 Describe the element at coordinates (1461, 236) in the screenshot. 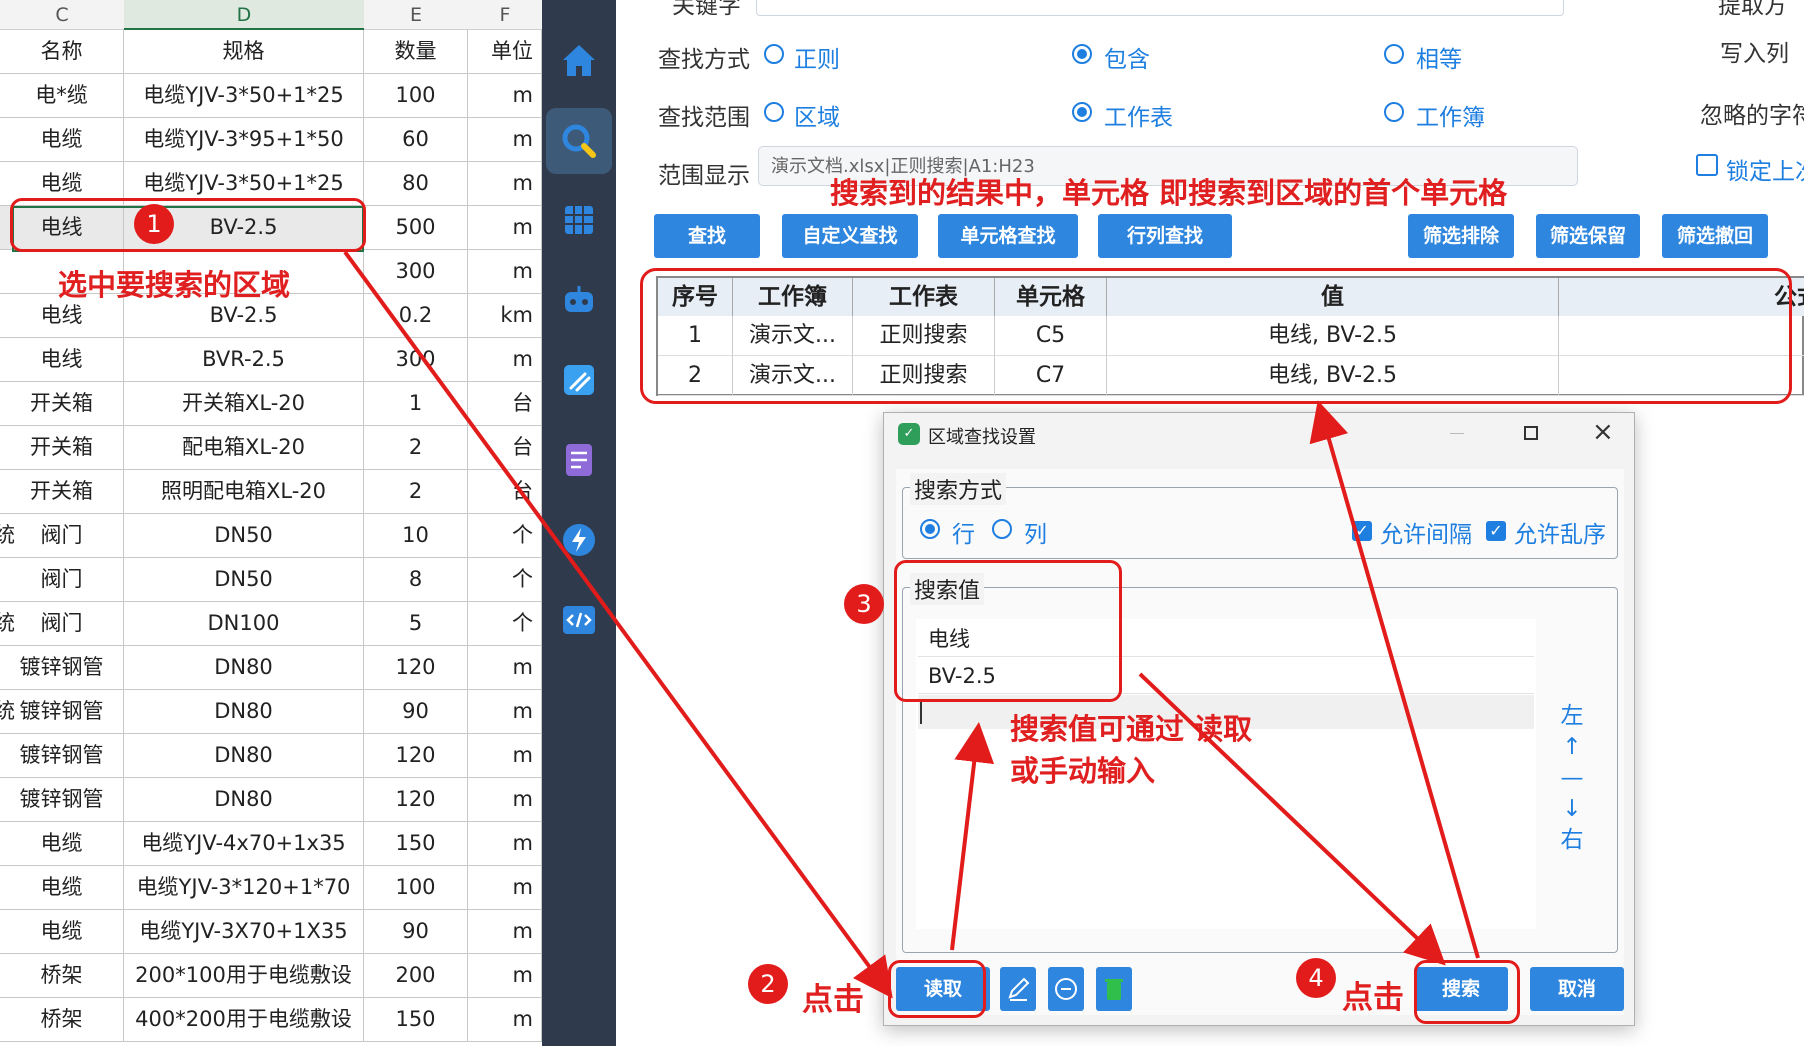

I see `filter-exclude-button: 筛选排除` at that location.